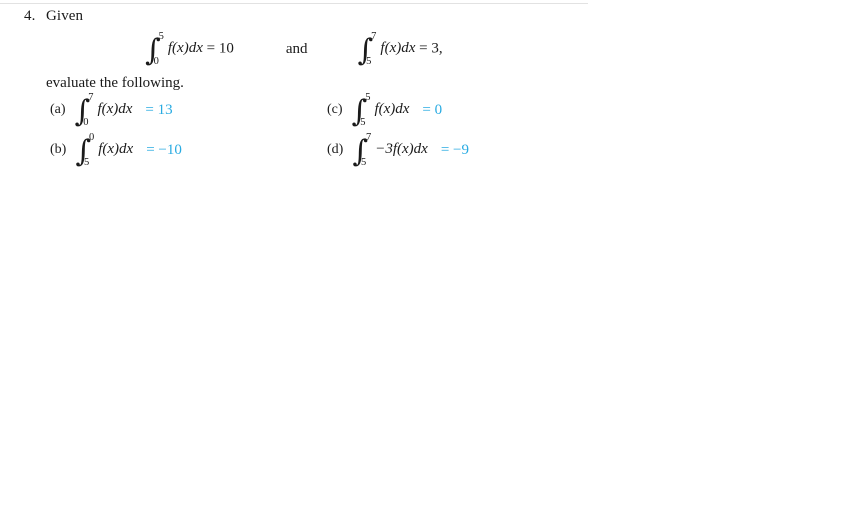 The width and height of the screenshot is (864, 512). What do you see at coordinates (91, 137) in the screenshot?
I see `integral-upper-limit: 0` at bounding box center [91, 137].